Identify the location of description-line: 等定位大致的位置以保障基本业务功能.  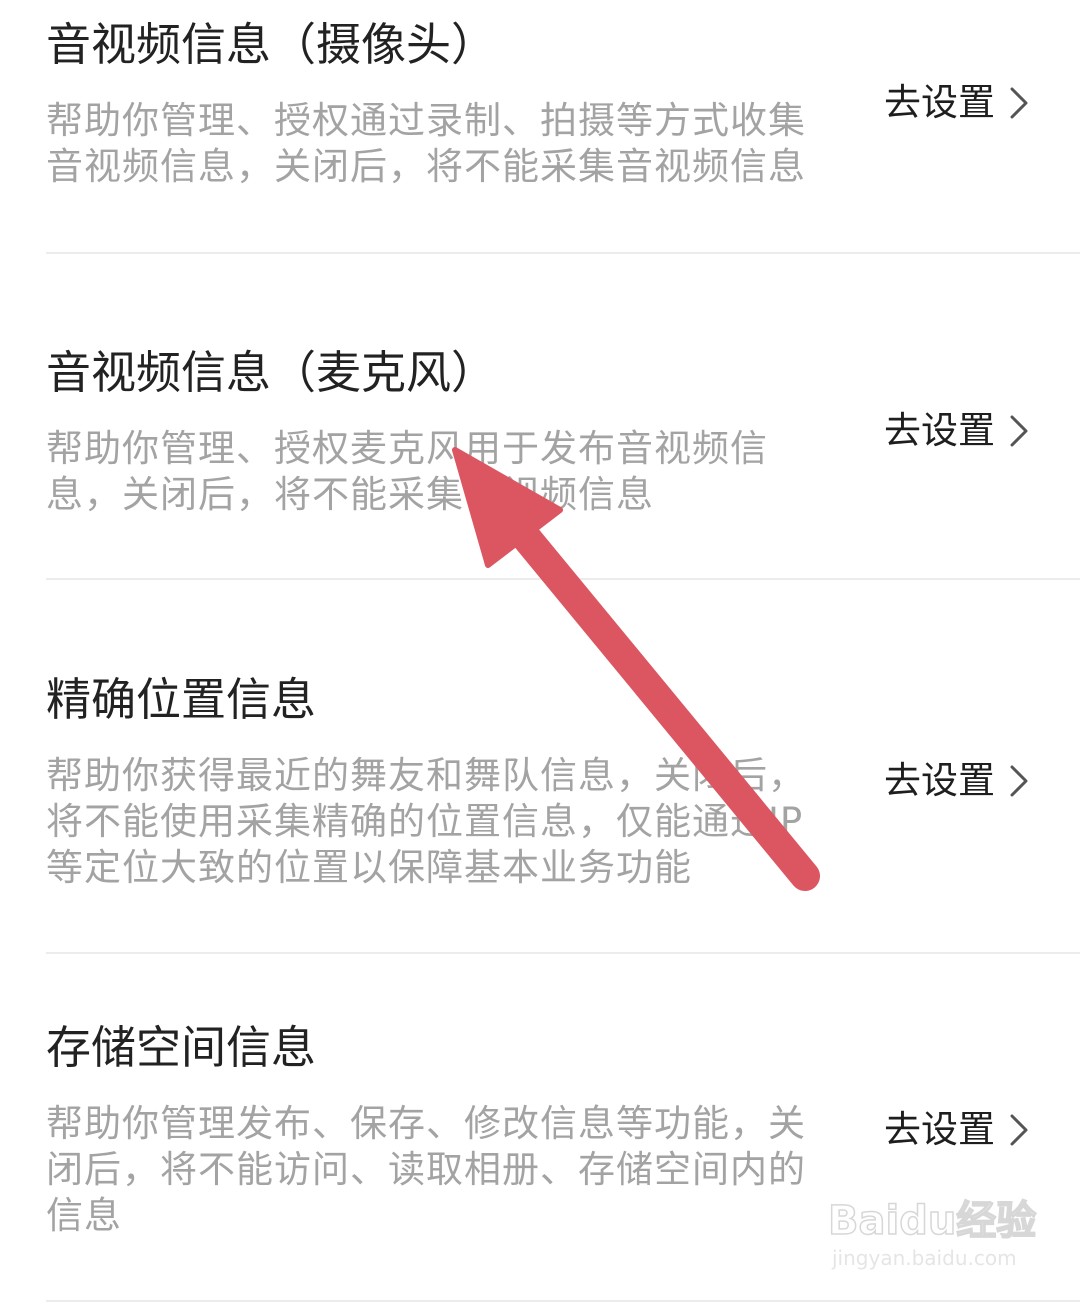
(369, 867).